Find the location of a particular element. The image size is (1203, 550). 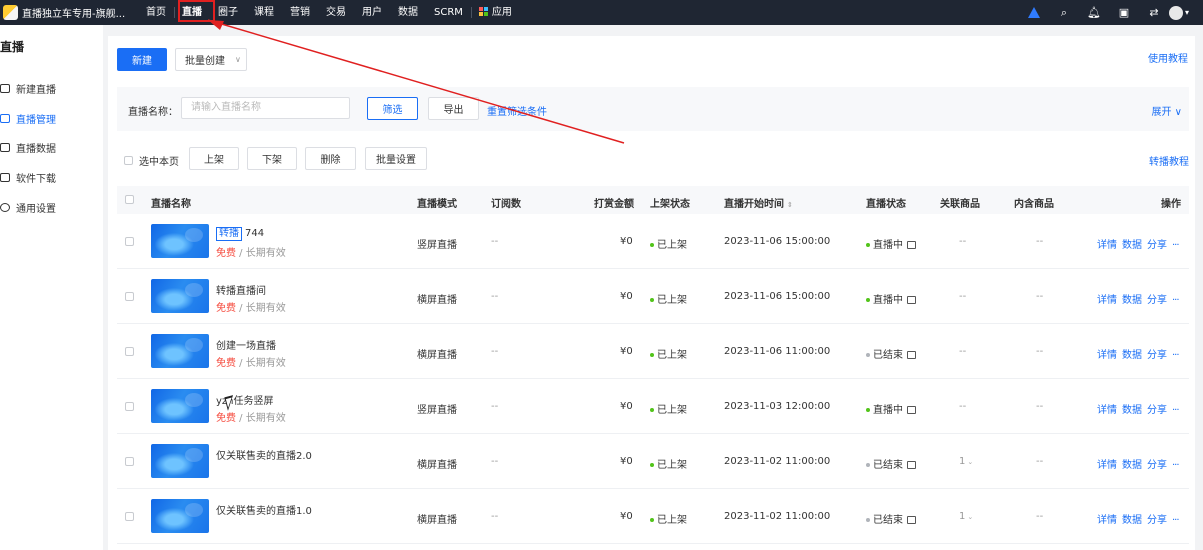

nav-item-users: 用户 is located at coordinates (372, 12).